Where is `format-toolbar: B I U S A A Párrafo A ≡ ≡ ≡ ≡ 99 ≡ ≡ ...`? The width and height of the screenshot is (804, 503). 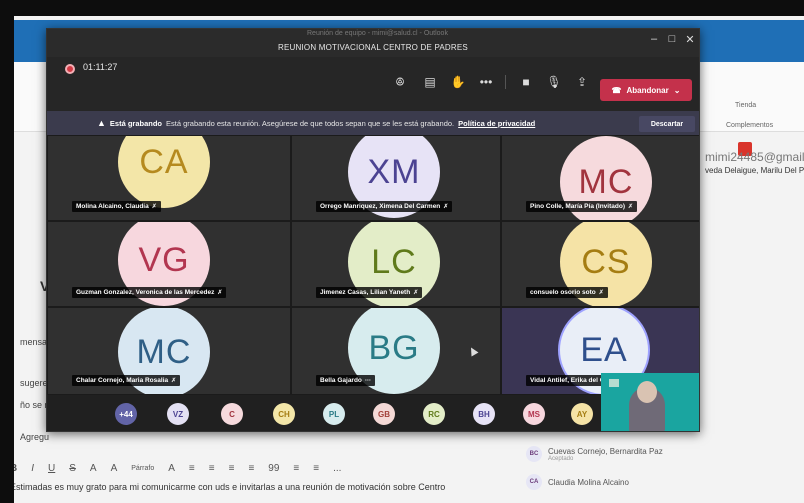 format-toolbar: B I U S A A Párrafo A ≡ ≡ ≡ ≡ 99 ≡ ≡ ... is located at coordinates (270, 468).